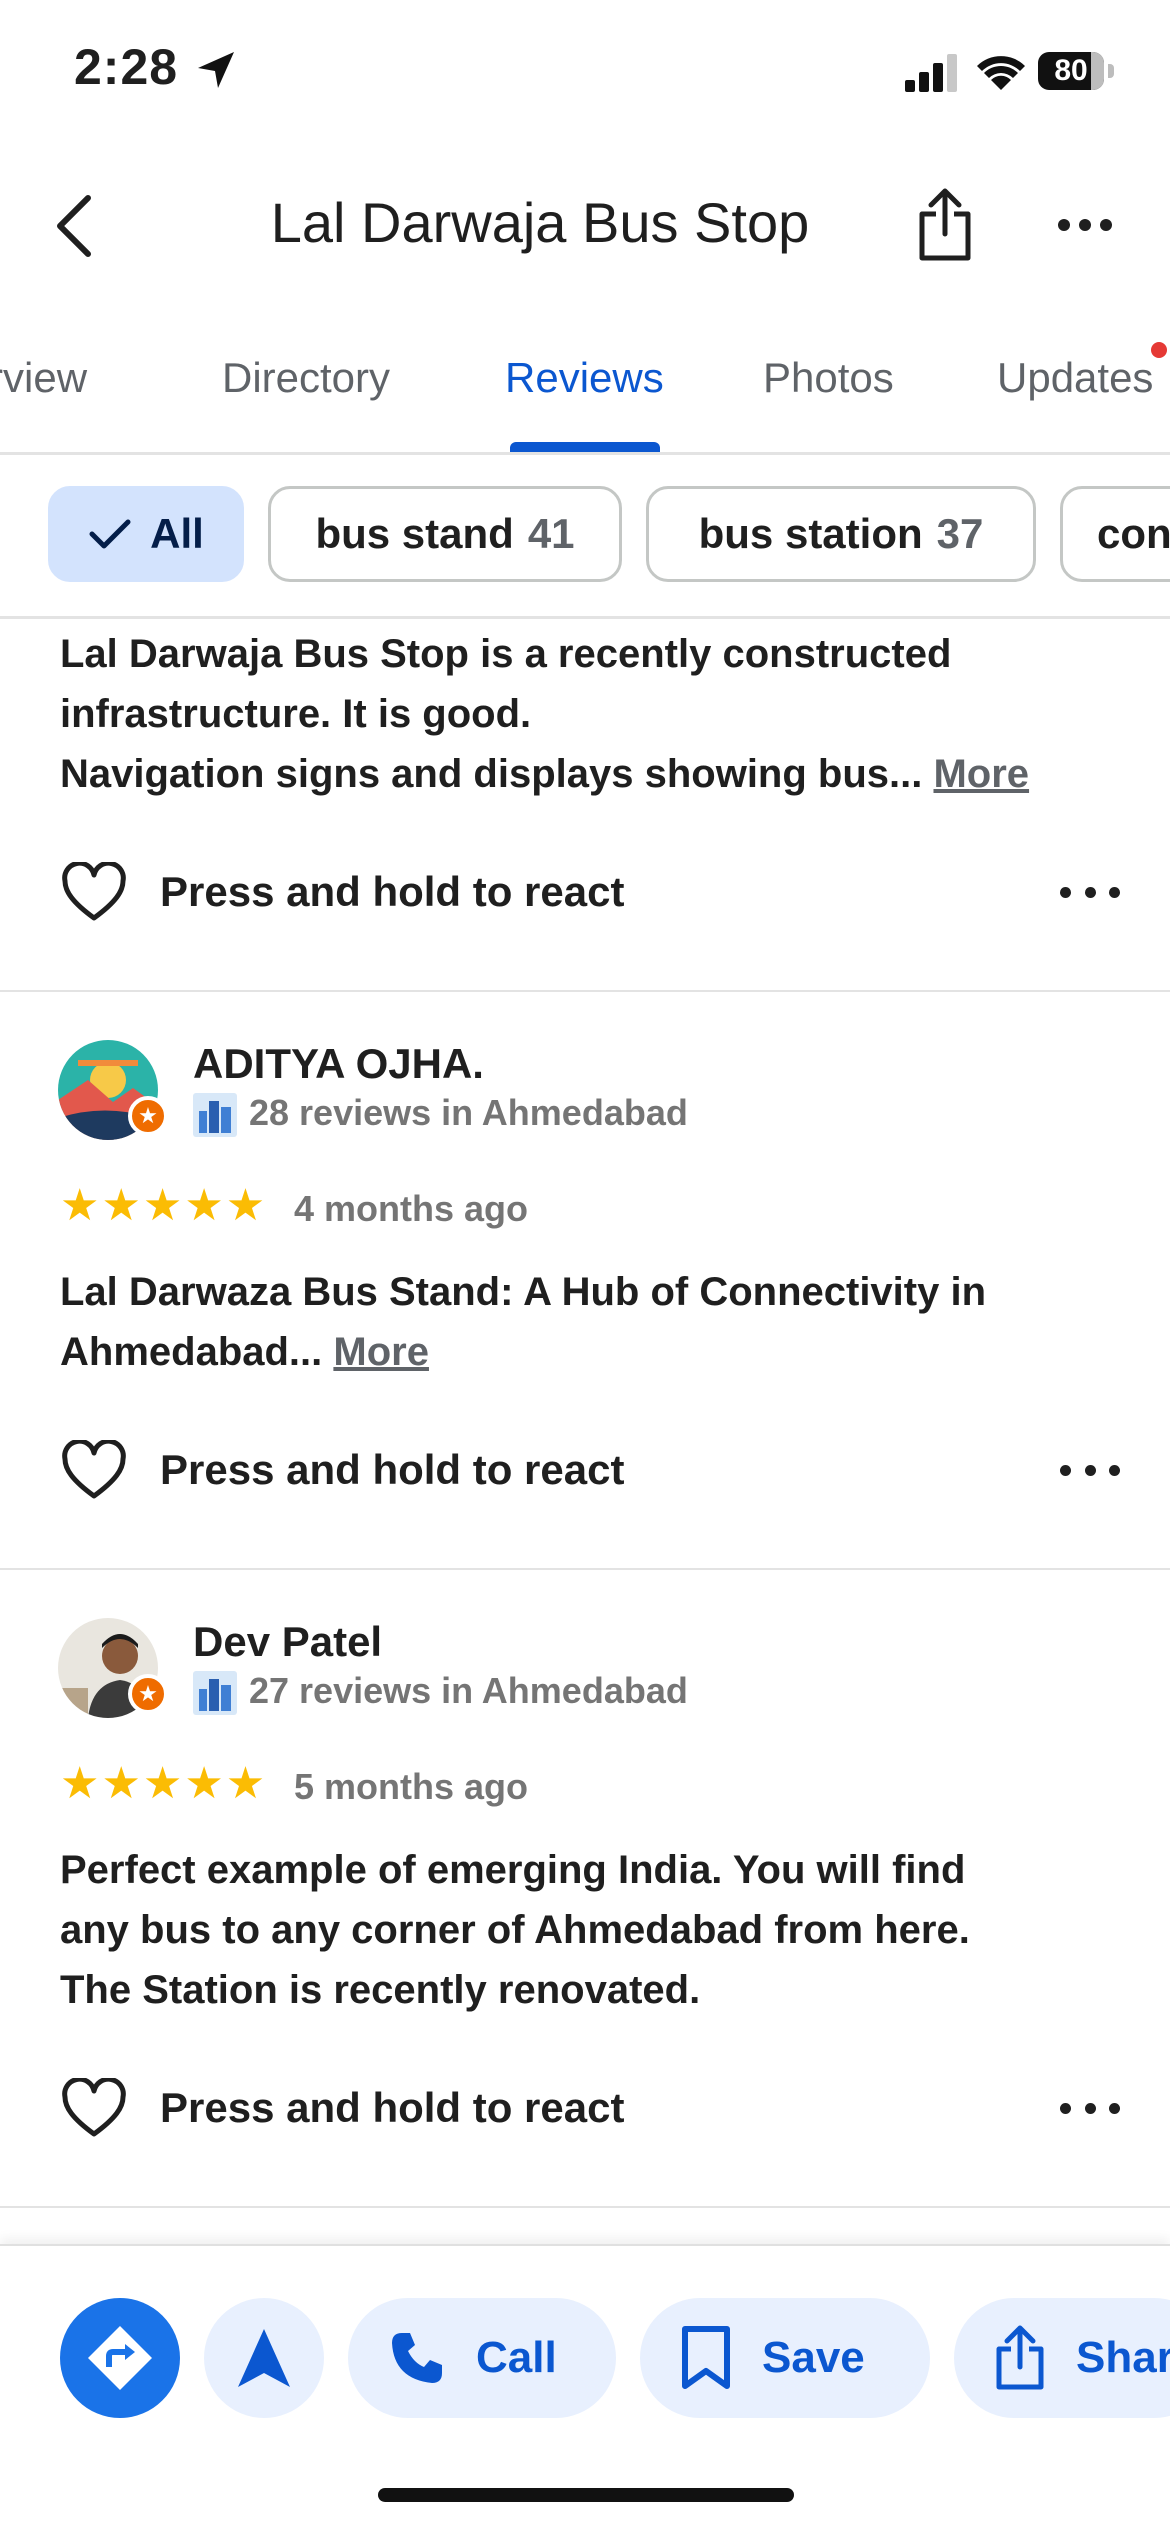  I want to click on reviewer-name: Dev Patel, so click(287, 1642).